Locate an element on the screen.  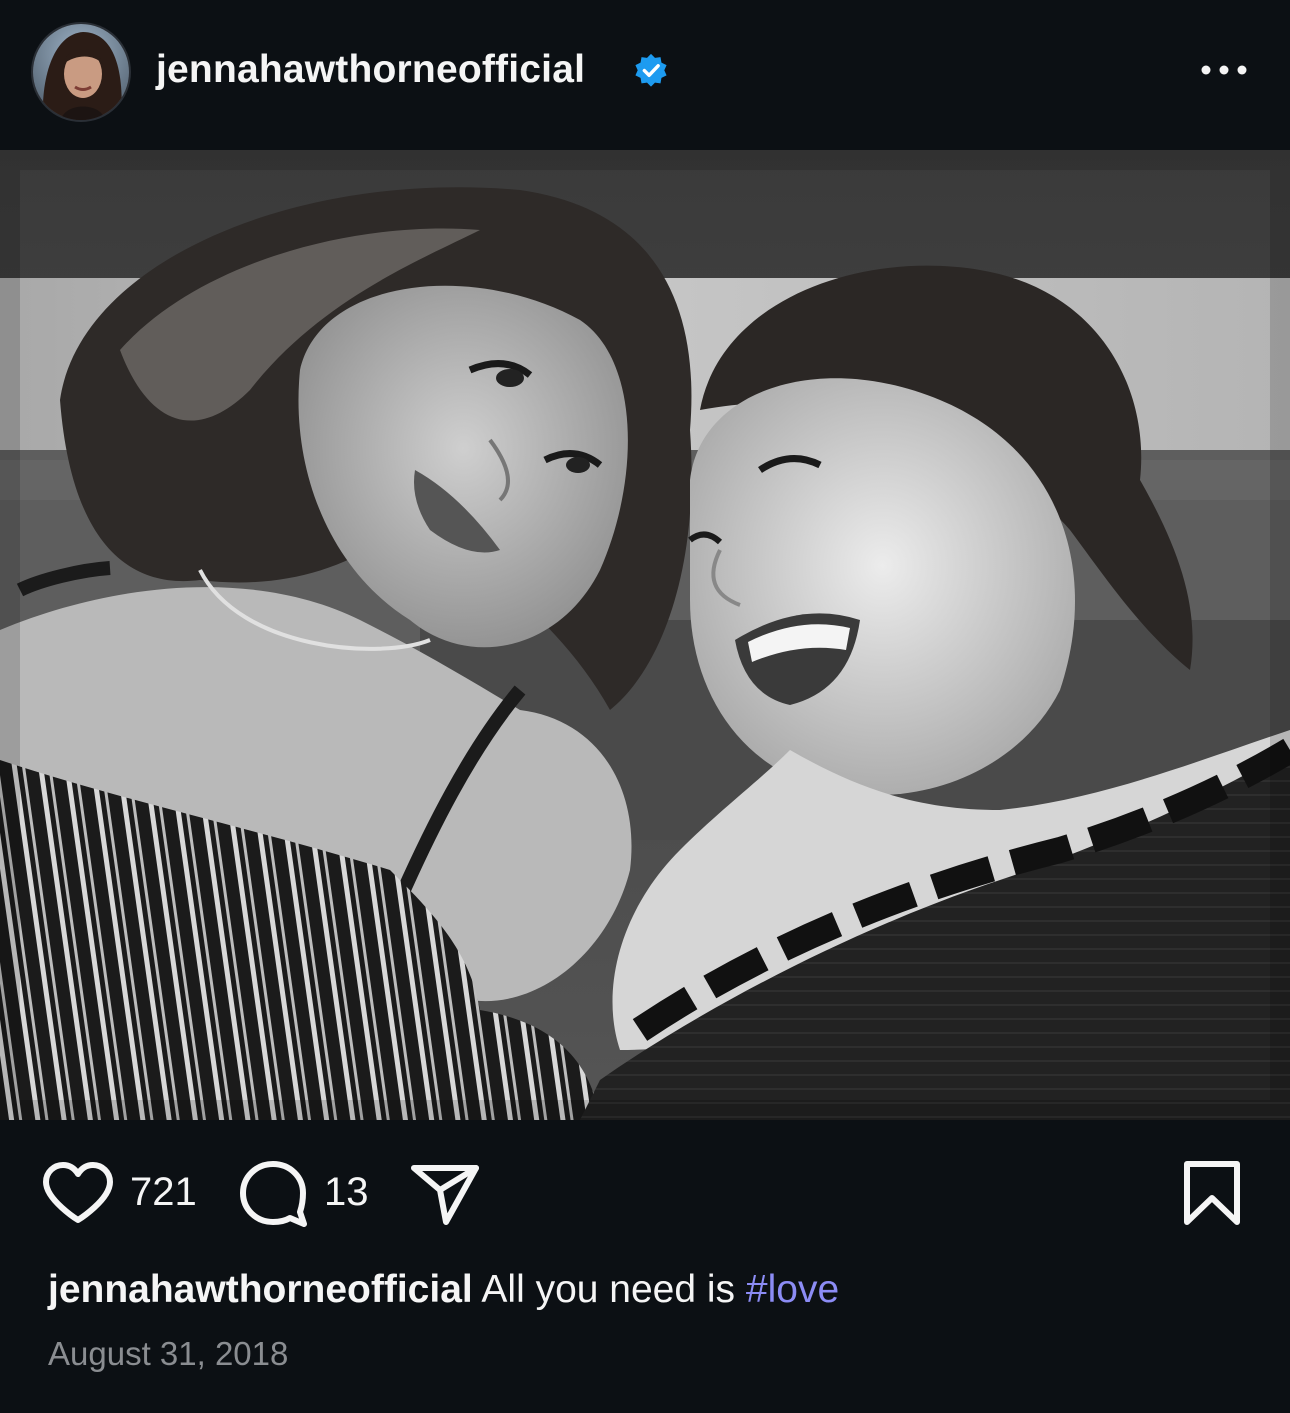
bookmark-icon is located at coordinates (1212, 1194).